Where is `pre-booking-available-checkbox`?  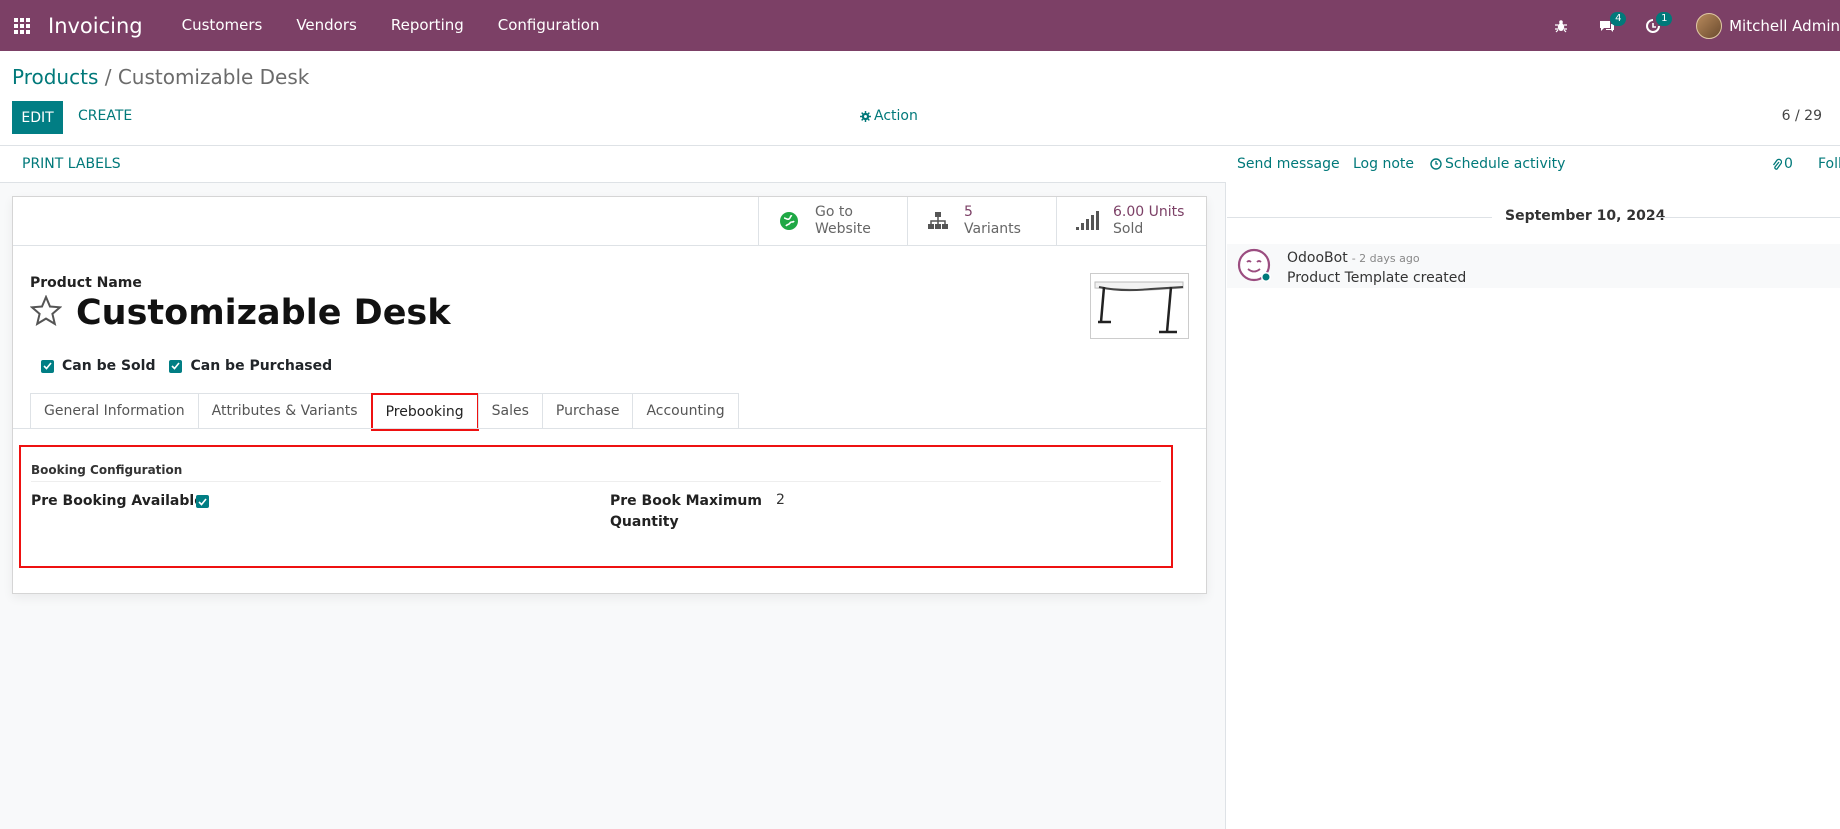
pre-booking-available-checkbox is located at coordinates (202, 501).